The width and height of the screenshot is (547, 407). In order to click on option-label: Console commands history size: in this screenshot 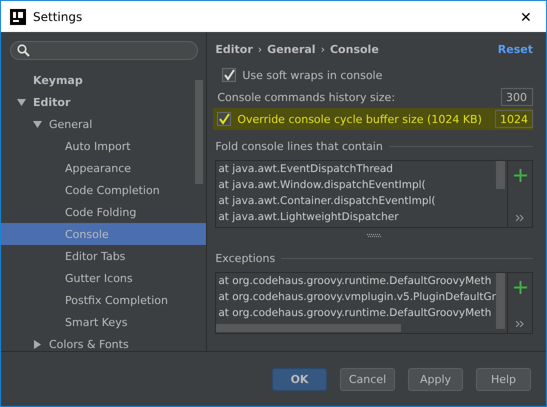, I will do `click(306, 97)`.